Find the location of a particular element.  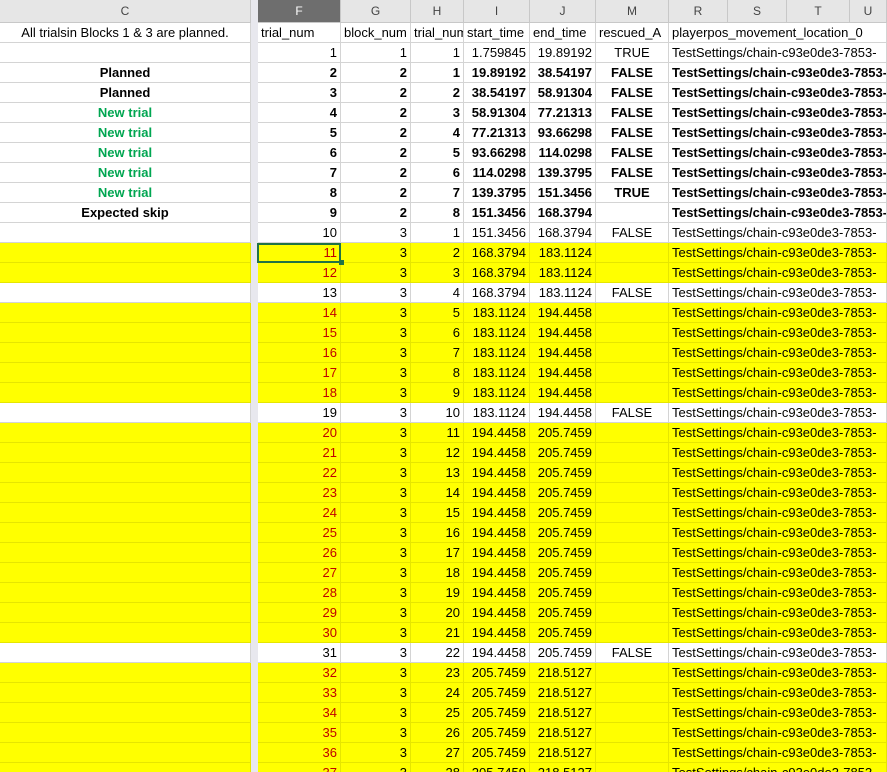

cell-trial: 36 is located at coordinates (299, 753).